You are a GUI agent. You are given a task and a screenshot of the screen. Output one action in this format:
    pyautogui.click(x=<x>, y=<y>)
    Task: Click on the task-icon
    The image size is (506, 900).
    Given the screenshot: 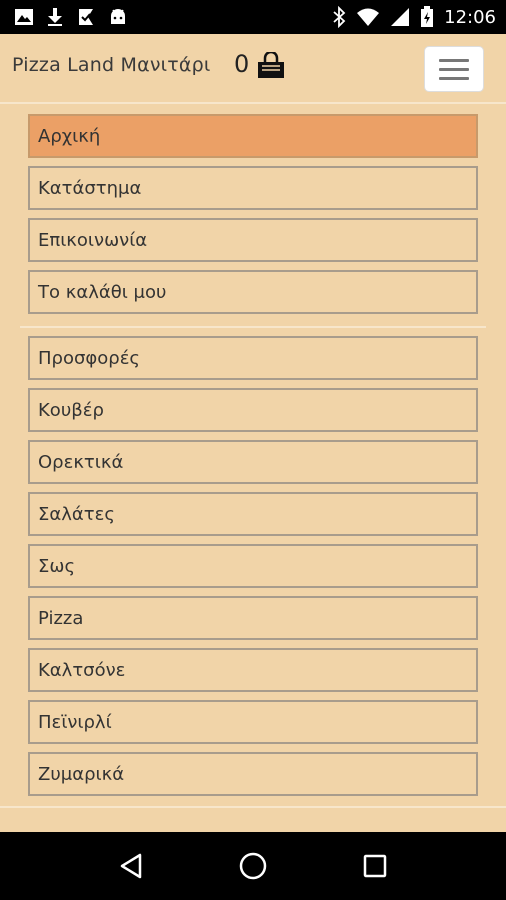 What is the action you would take?
    pyautogui.click(x=86, y=17)
    